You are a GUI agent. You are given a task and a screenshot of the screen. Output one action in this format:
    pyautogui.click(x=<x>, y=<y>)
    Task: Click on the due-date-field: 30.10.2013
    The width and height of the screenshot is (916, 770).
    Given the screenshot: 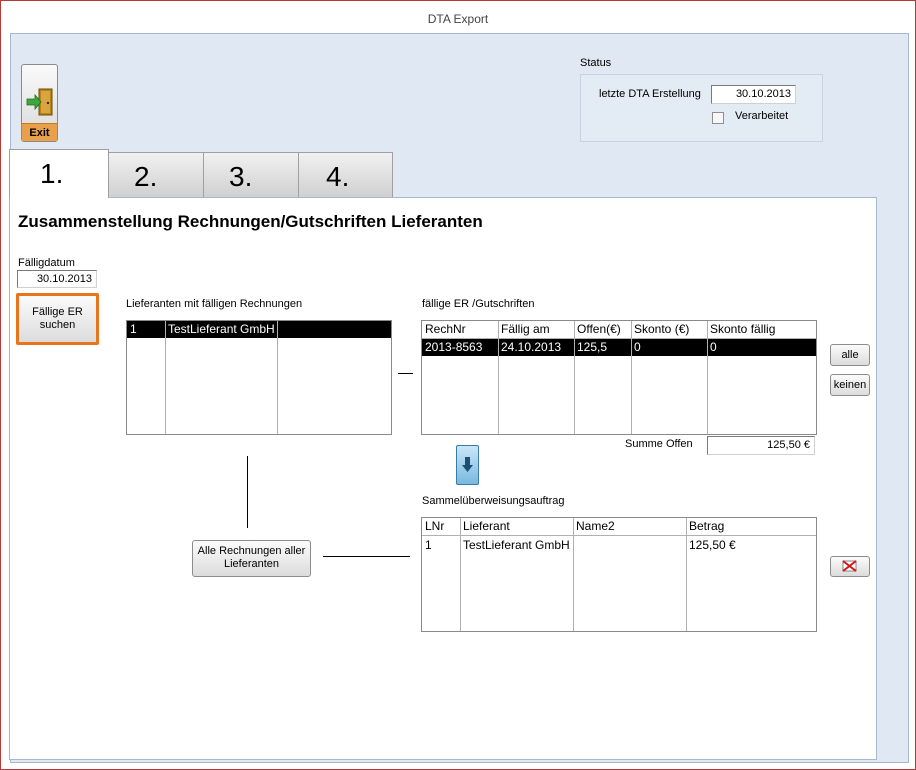 What is the action you would take?
    pyautogui.click(x=57, y=279)
    